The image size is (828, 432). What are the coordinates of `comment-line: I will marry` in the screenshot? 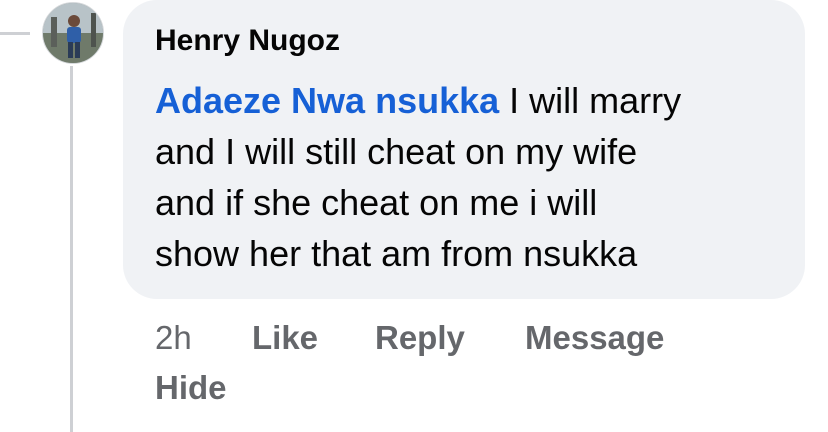 It's located at (590, 100).